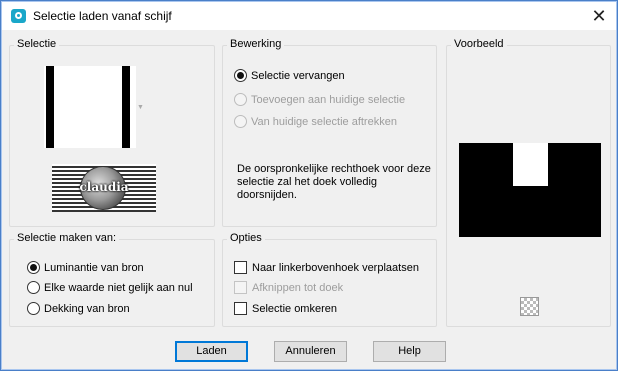 Image resolution: width=618 pixels, height=371 pixels. Describe the element at coordinates (409, 351) in the screenshot. I see `help-button: Help` at that location.